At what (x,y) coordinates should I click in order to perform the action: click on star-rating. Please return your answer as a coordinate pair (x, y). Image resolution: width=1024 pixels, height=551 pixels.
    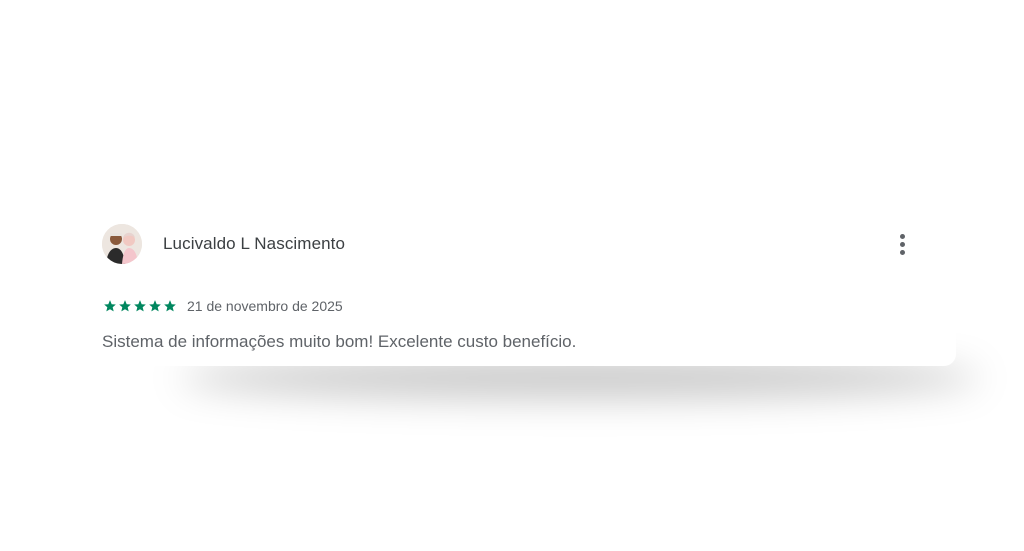
    Looking at the image, I should click on (140, 306).